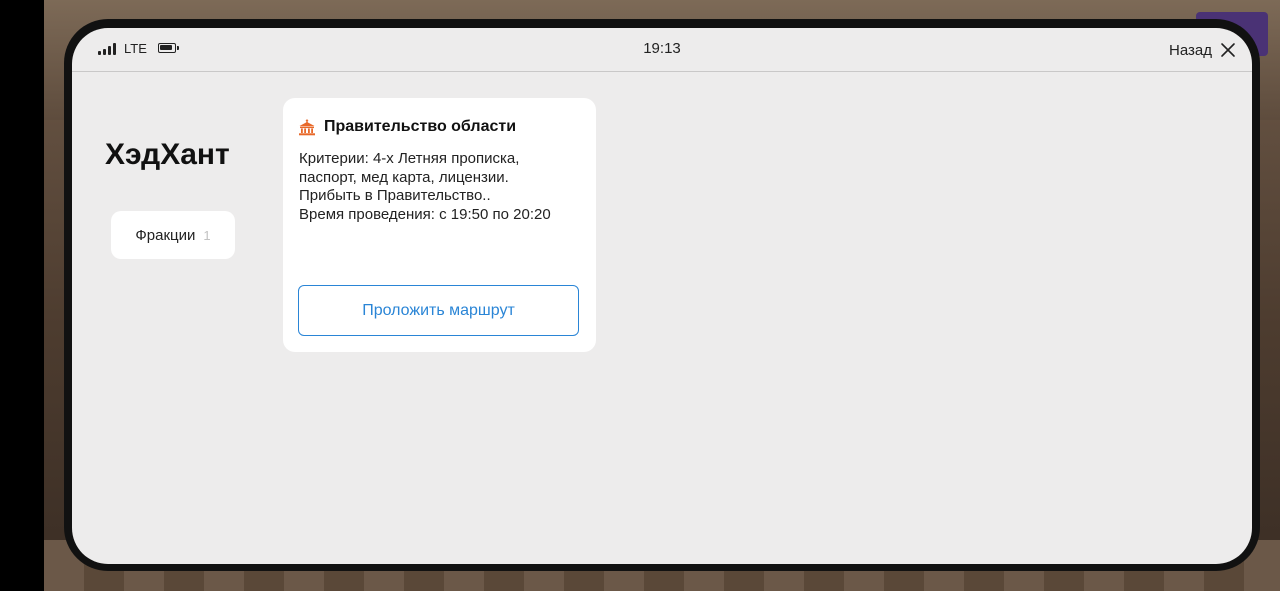 The image size is (1280, 591). I want to click on card-description-line: Время проведения: с 19:50 по 20:20, so click(425, 214).